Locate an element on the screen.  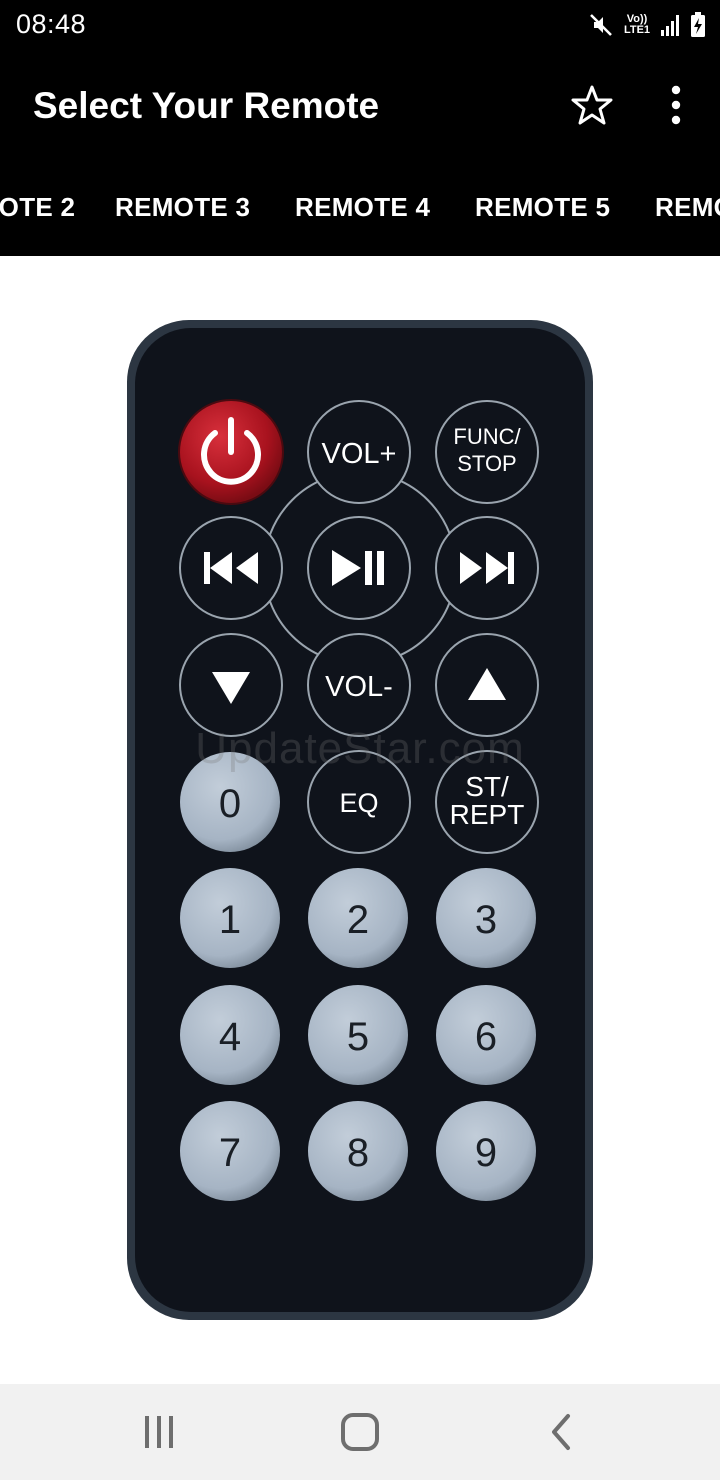
nine-label: 9 is located at coordinates (486, 1153).